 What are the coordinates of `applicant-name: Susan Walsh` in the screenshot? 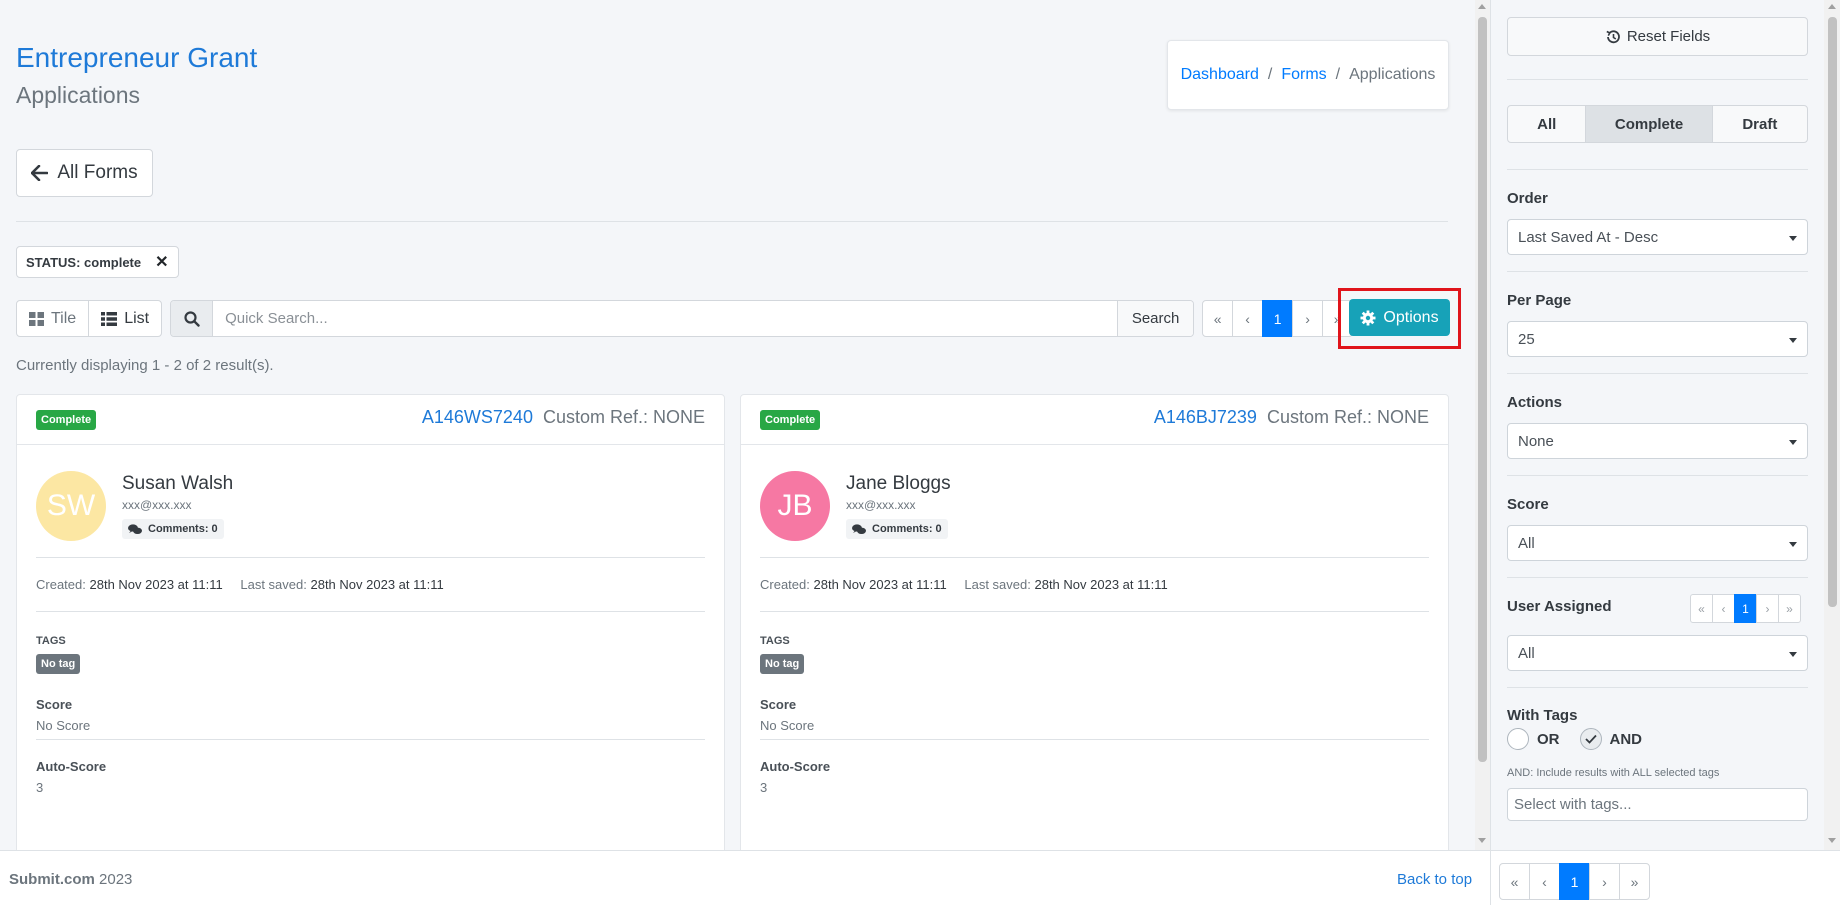 It's located at (178, 483).